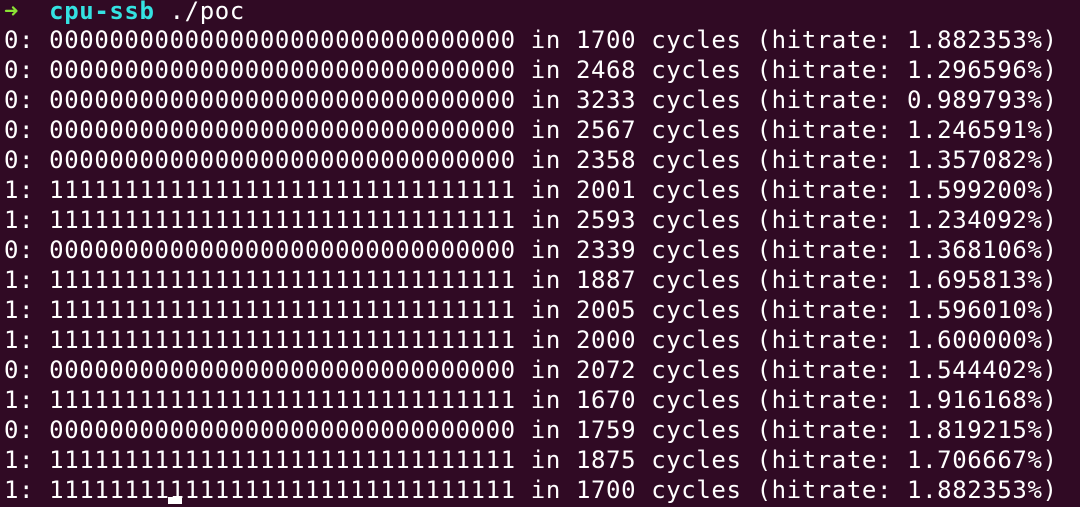 Image resolution: width=1080 pixels, height=507 pixels. What do you see at coordinates (12, 12) in the screenshot?
I see `prompt-arrow-icon: ➜` at bounding box center [12, 12].